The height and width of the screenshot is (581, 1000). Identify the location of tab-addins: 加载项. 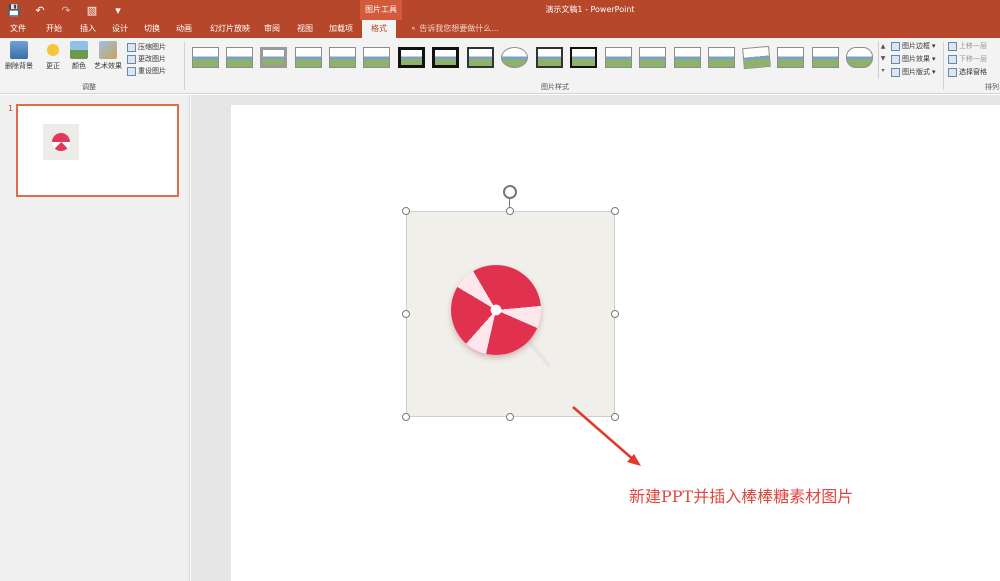
(341, 29).